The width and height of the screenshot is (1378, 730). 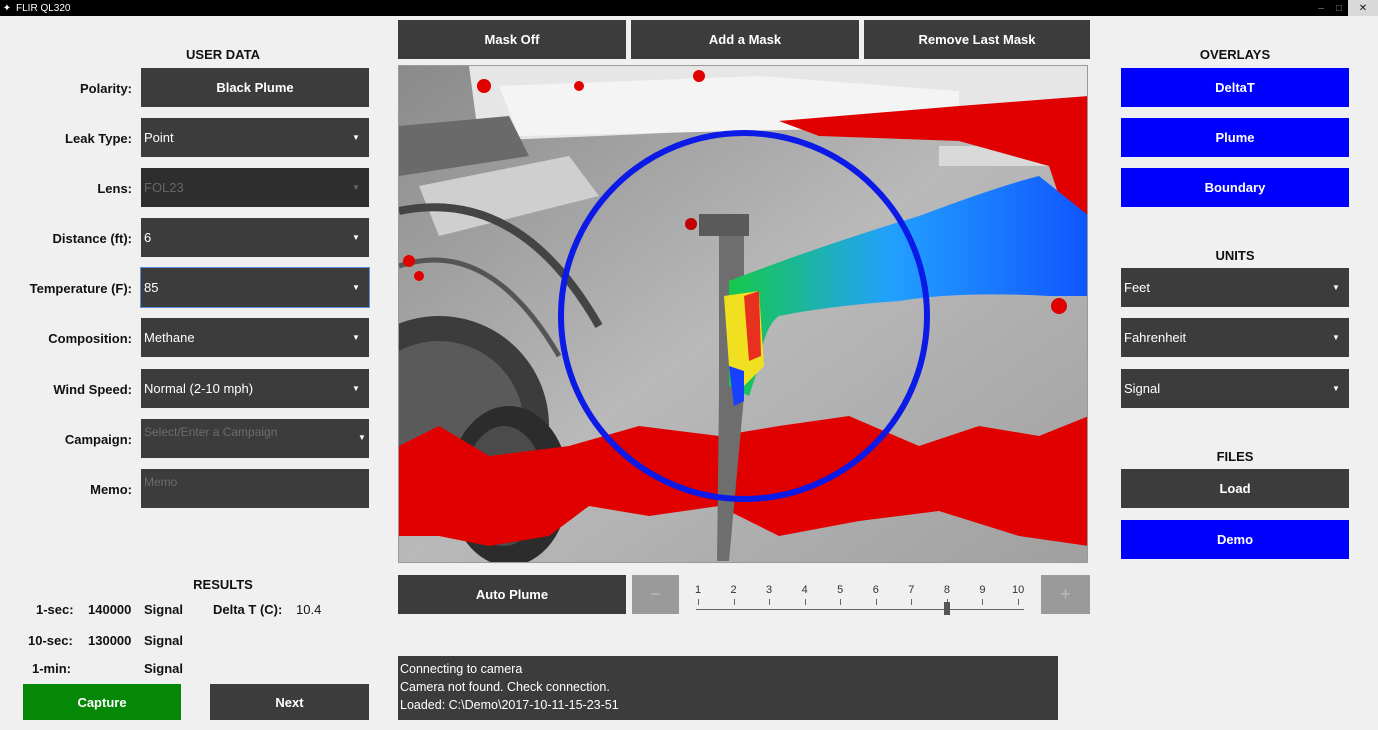 I want to click on close-icon: ✕, so click(x=1363, y=8).